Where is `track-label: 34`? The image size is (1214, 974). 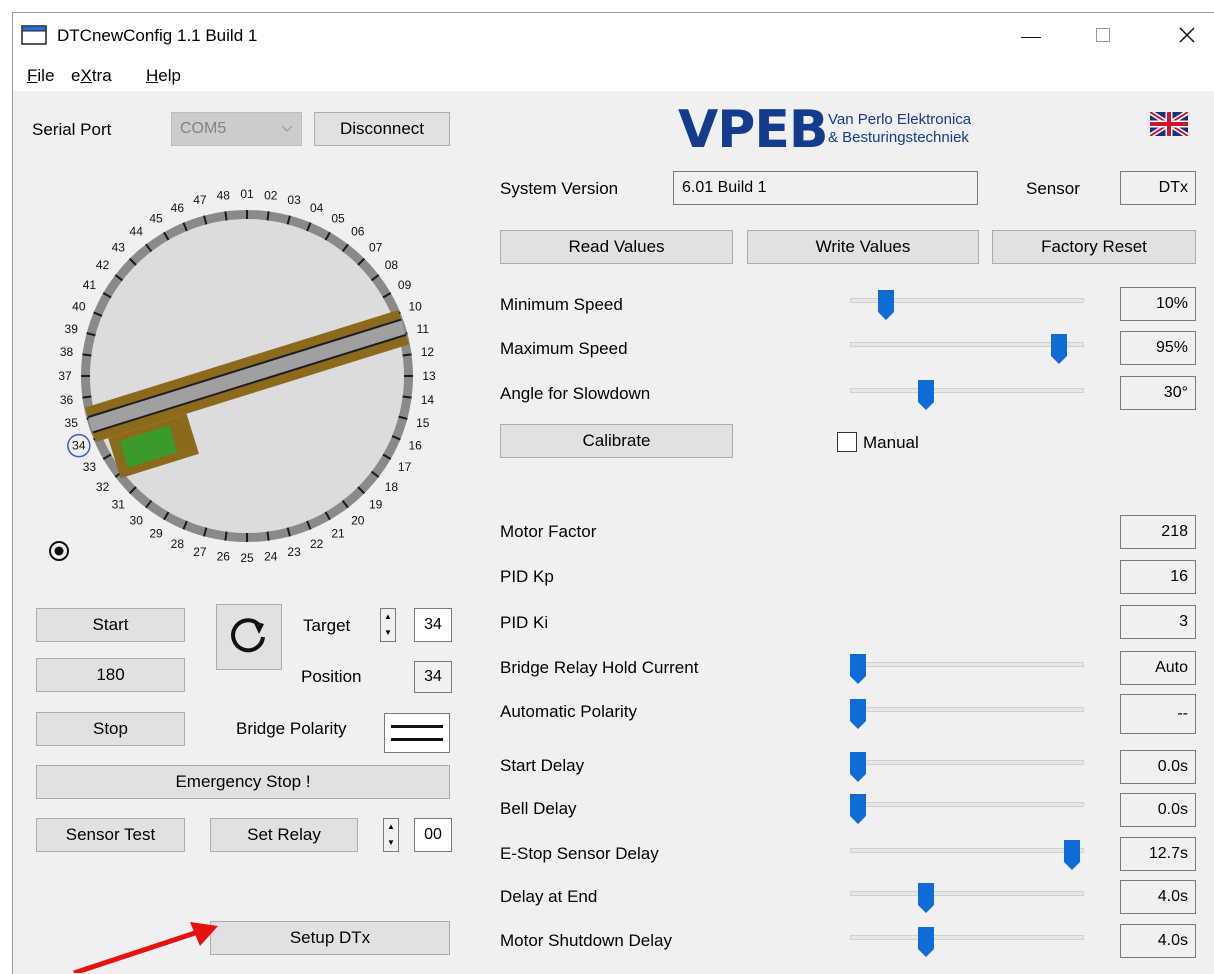 track-label: 34 is located at coordinates (79, 446).